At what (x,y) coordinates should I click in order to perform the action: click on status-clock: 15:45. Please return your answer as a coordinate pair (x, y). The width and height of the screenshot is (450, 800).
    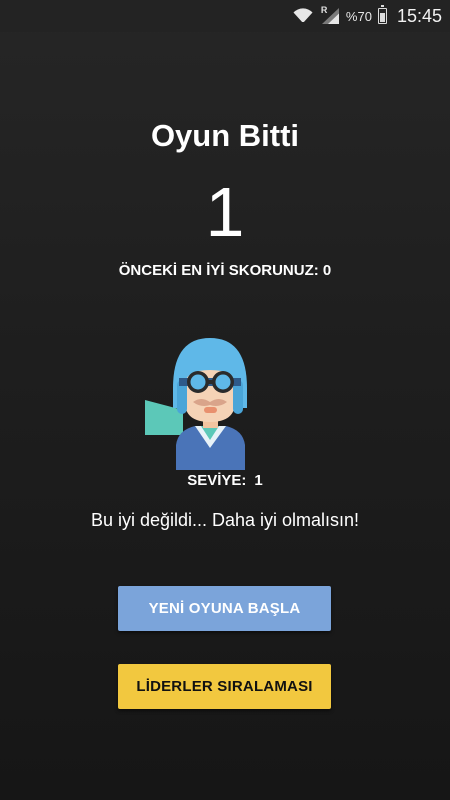
    Looking at the image, I should click on (419, 15).